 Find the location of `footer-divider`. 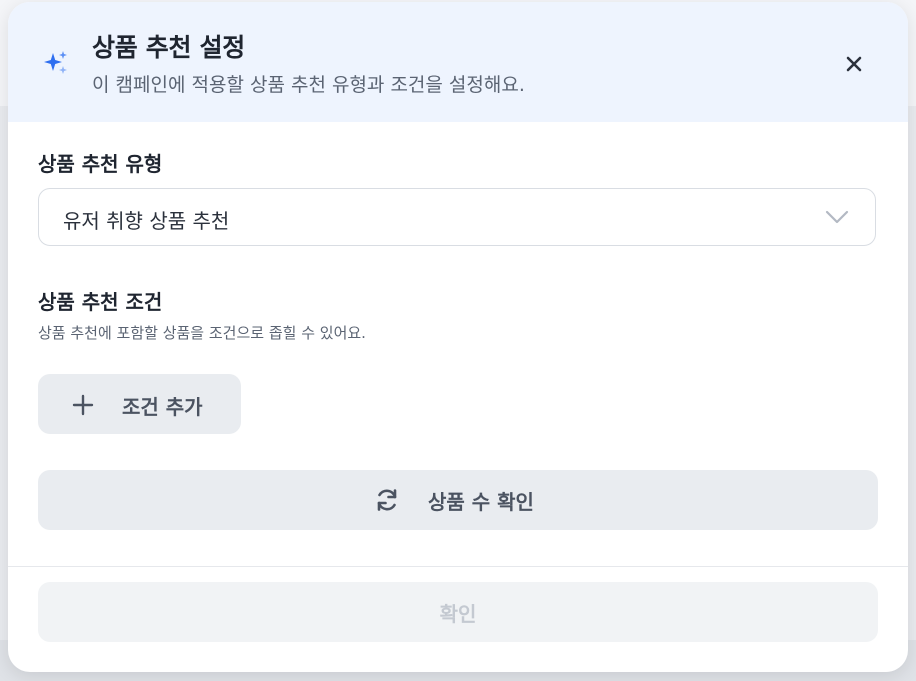

footer-divider is located at coordinates (458, 566).